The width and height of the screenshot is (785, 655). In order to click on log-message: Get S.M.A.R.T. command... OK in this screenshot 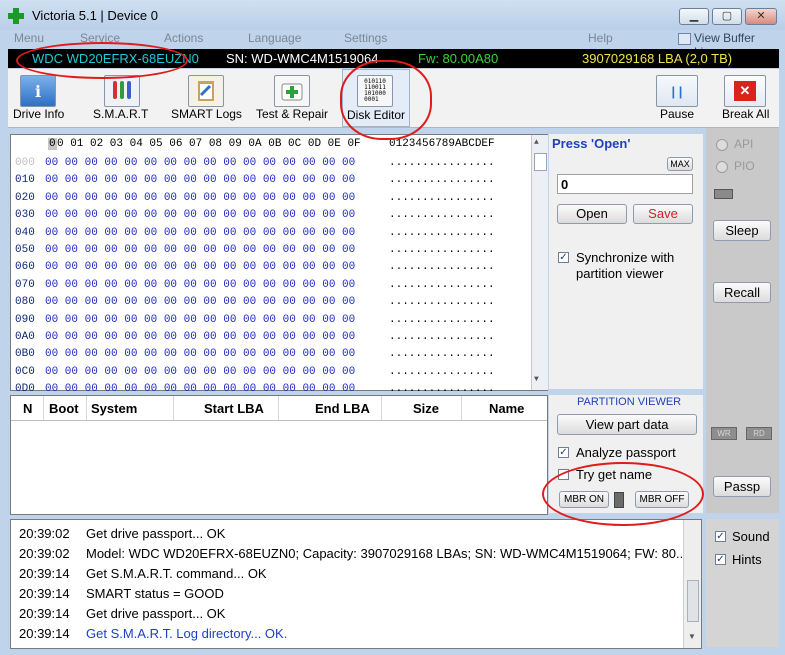, I will do `click(176, 573)`.